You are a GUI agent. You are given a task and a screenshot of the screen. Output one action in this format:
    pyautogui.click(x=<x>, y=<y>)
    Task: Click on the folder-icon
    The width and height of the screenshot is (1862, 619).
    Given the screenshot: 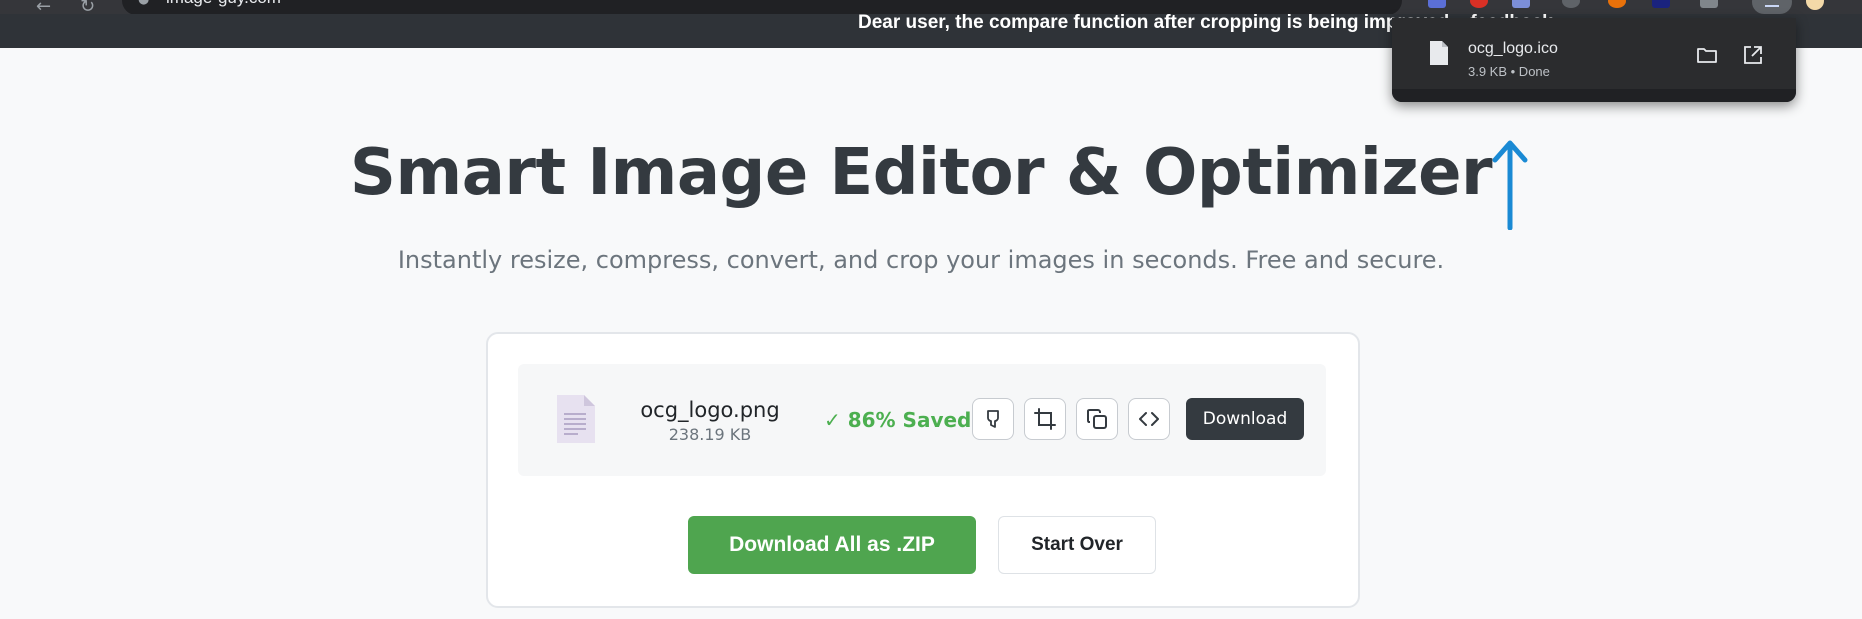 What is the action you would take?
    pyautogui.click(x=1707, y=55)
    